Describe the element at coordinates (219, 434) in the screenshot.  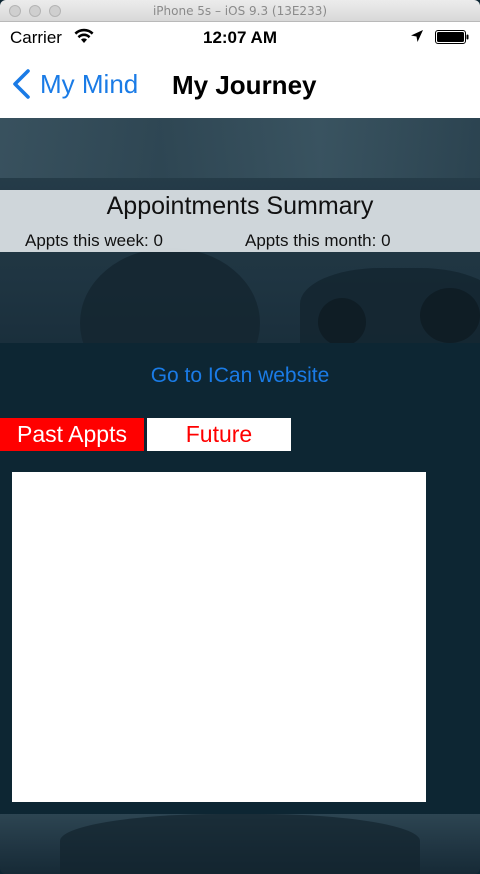
I see `future-appts-segment: Future` at that location.